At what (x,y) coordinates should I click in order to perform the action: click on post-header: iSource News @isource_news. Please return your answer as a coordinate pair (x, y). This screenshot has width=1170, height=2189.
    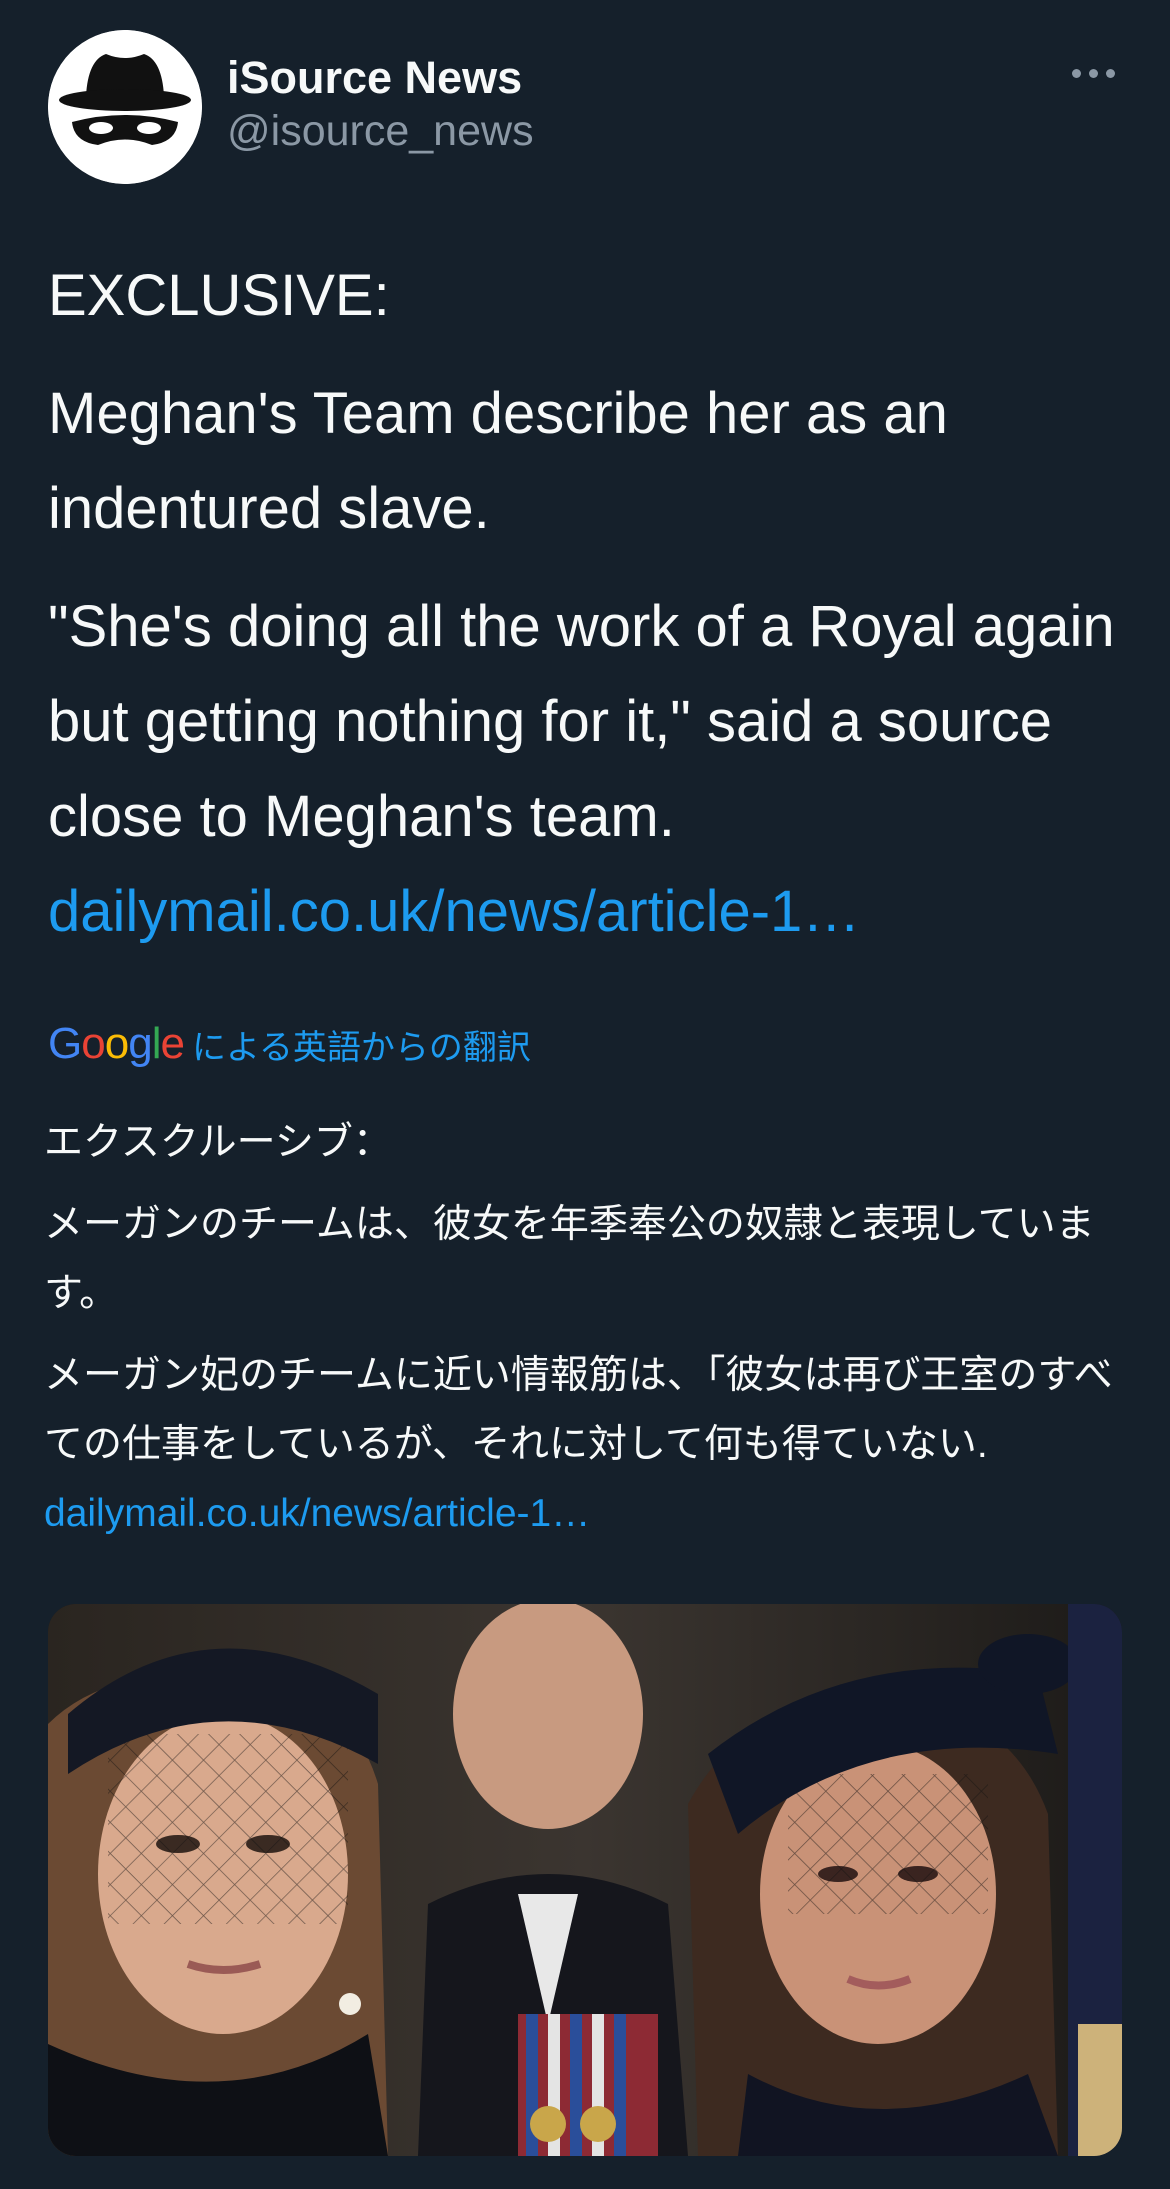
    Looking at the image, I should click on (585, 107).